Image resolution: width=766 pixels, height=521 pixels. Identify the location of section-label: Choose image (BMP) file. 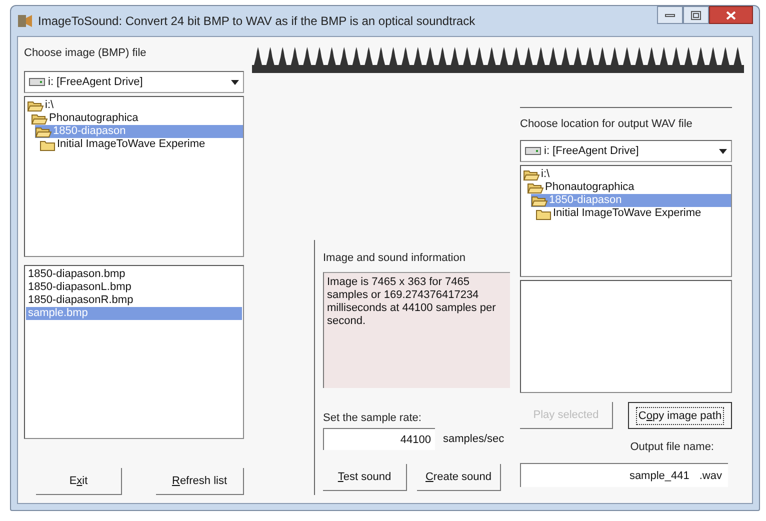
(86, 53).